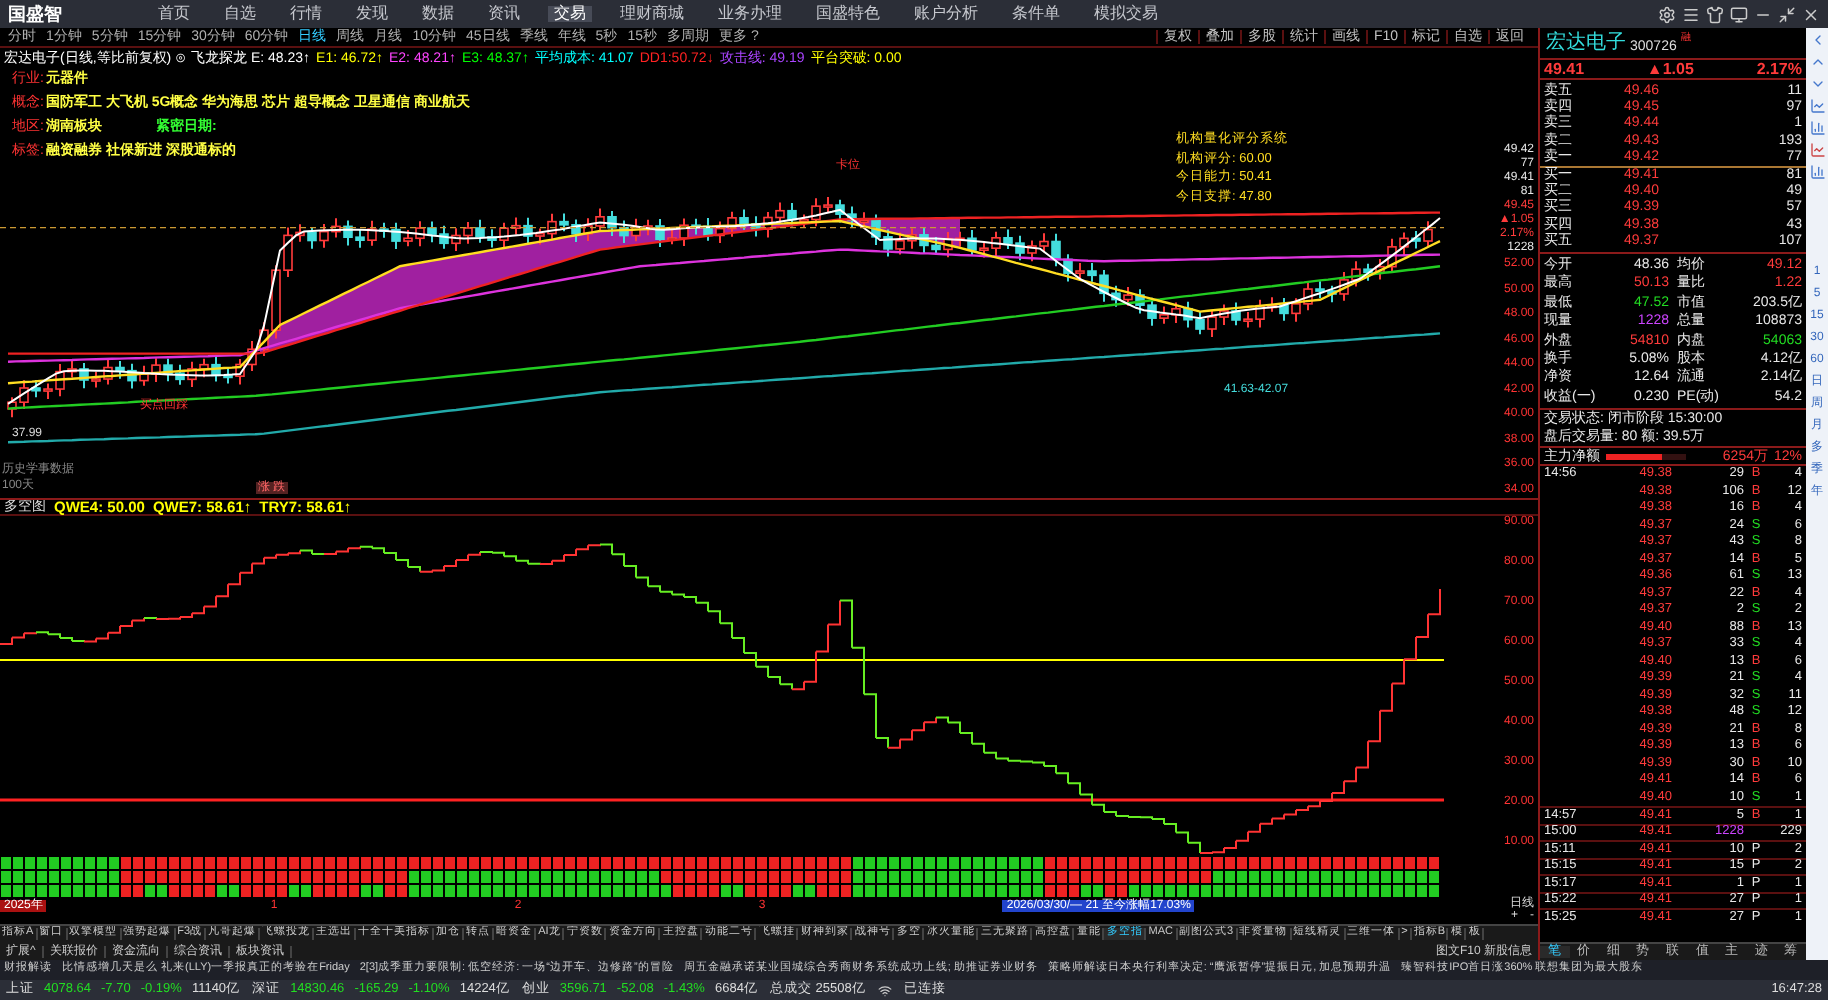 This screenshot has height=1000, width=1828. I want to click on down-icon, so click(1817, 84).